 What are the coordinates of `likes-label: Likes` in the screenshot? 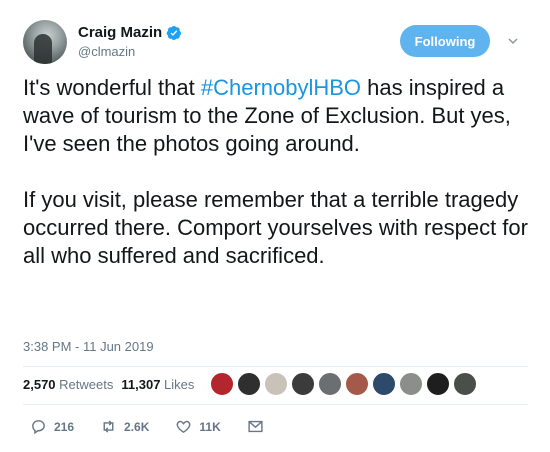 It's located at (179, 384).